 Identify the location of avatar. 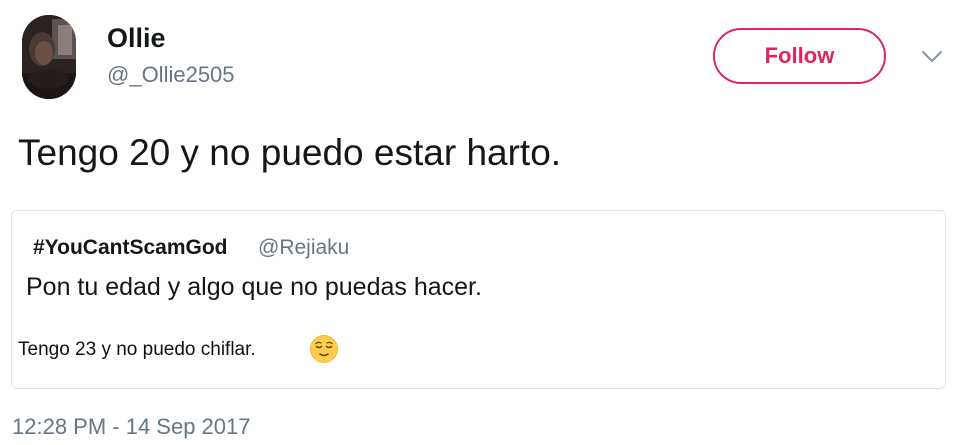
(49, 57).